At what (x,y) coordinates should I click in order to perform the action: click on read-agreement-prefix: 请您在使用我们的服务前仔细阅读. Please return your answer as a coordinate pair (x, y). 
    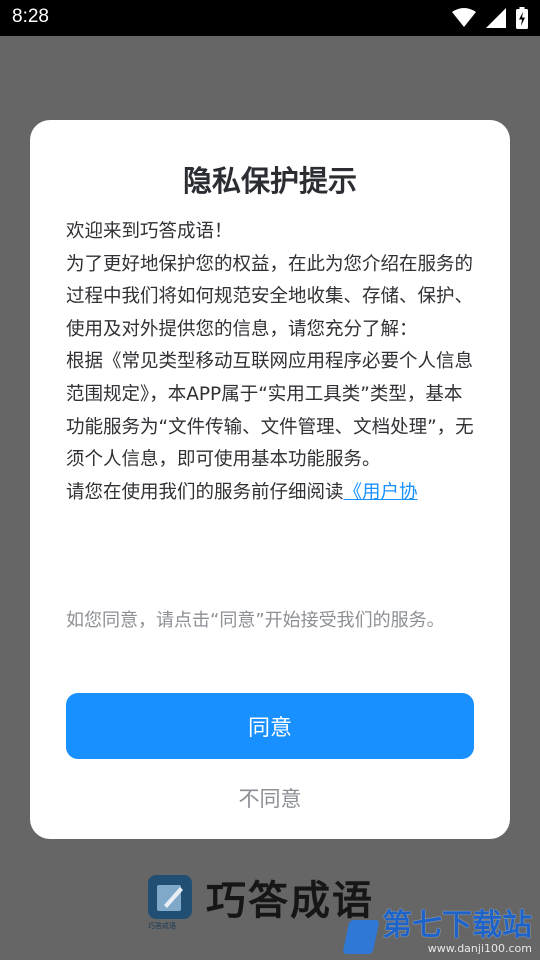
    Looking at the image, I should click on (205, 492).